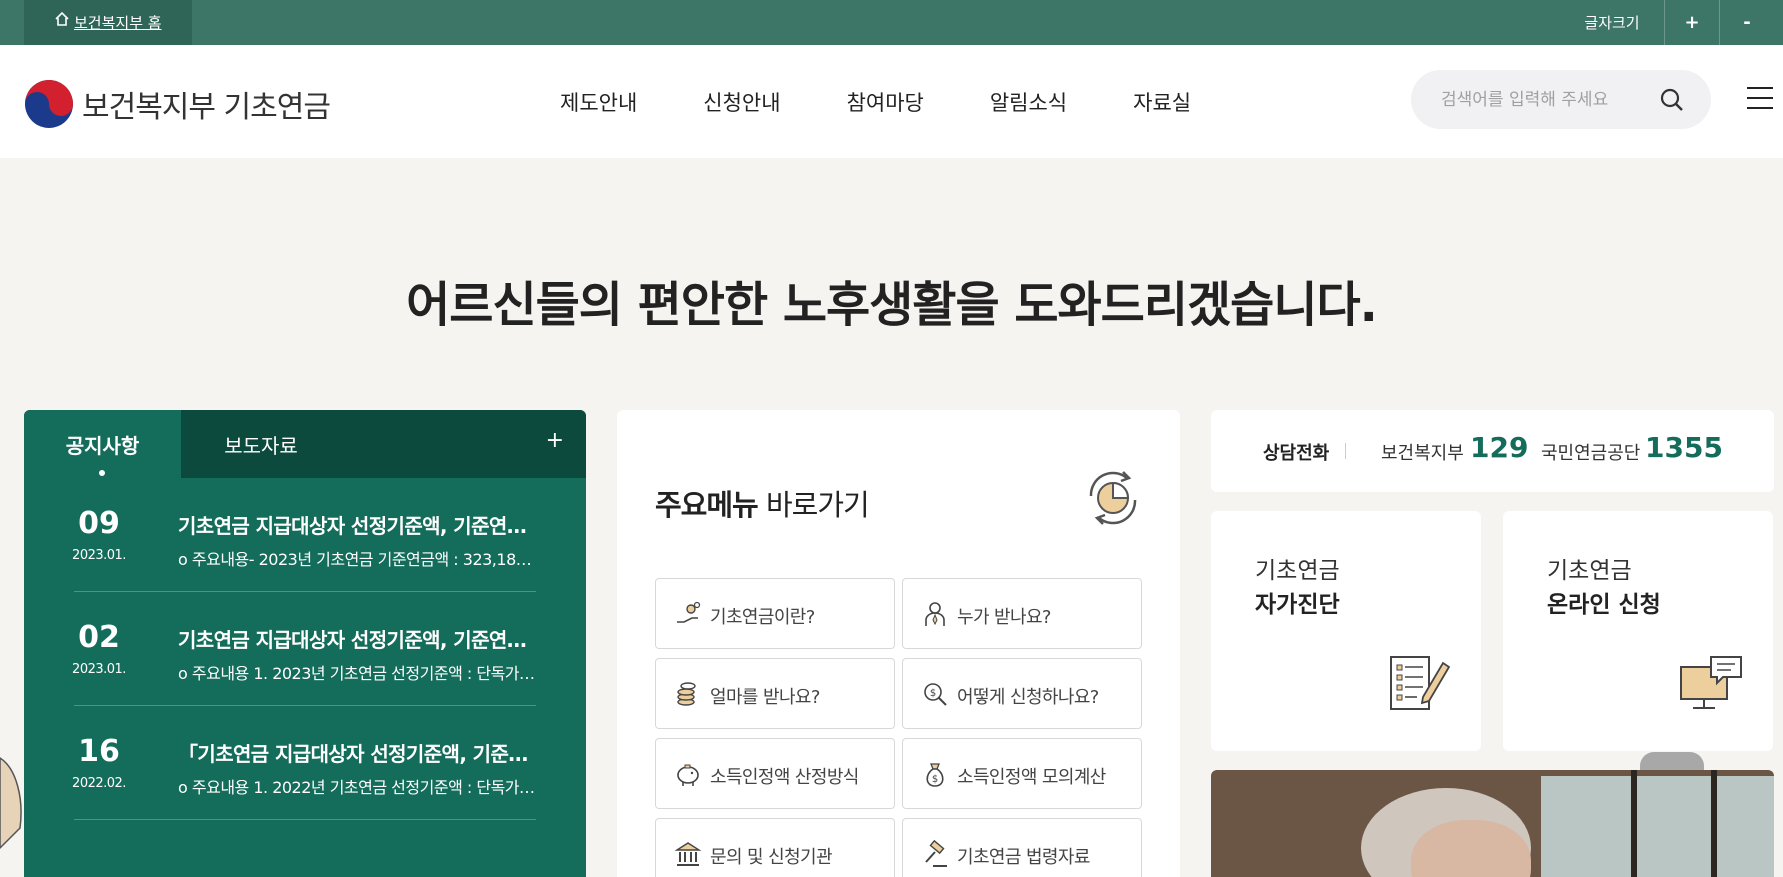  I want to click on active-tab-dot, so click(102, 473).